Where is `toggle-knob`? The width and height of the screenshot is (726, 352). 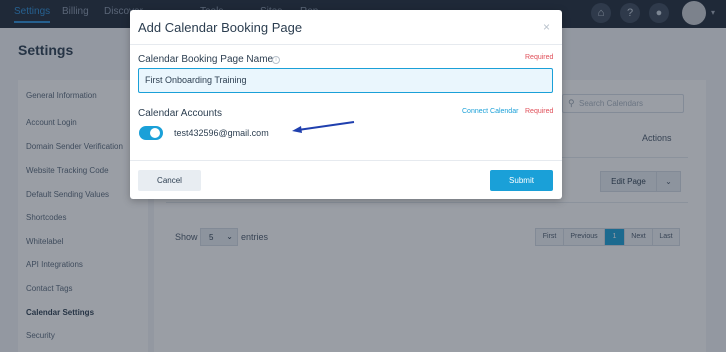
toggle-knob is located at coordinates (155, 133).